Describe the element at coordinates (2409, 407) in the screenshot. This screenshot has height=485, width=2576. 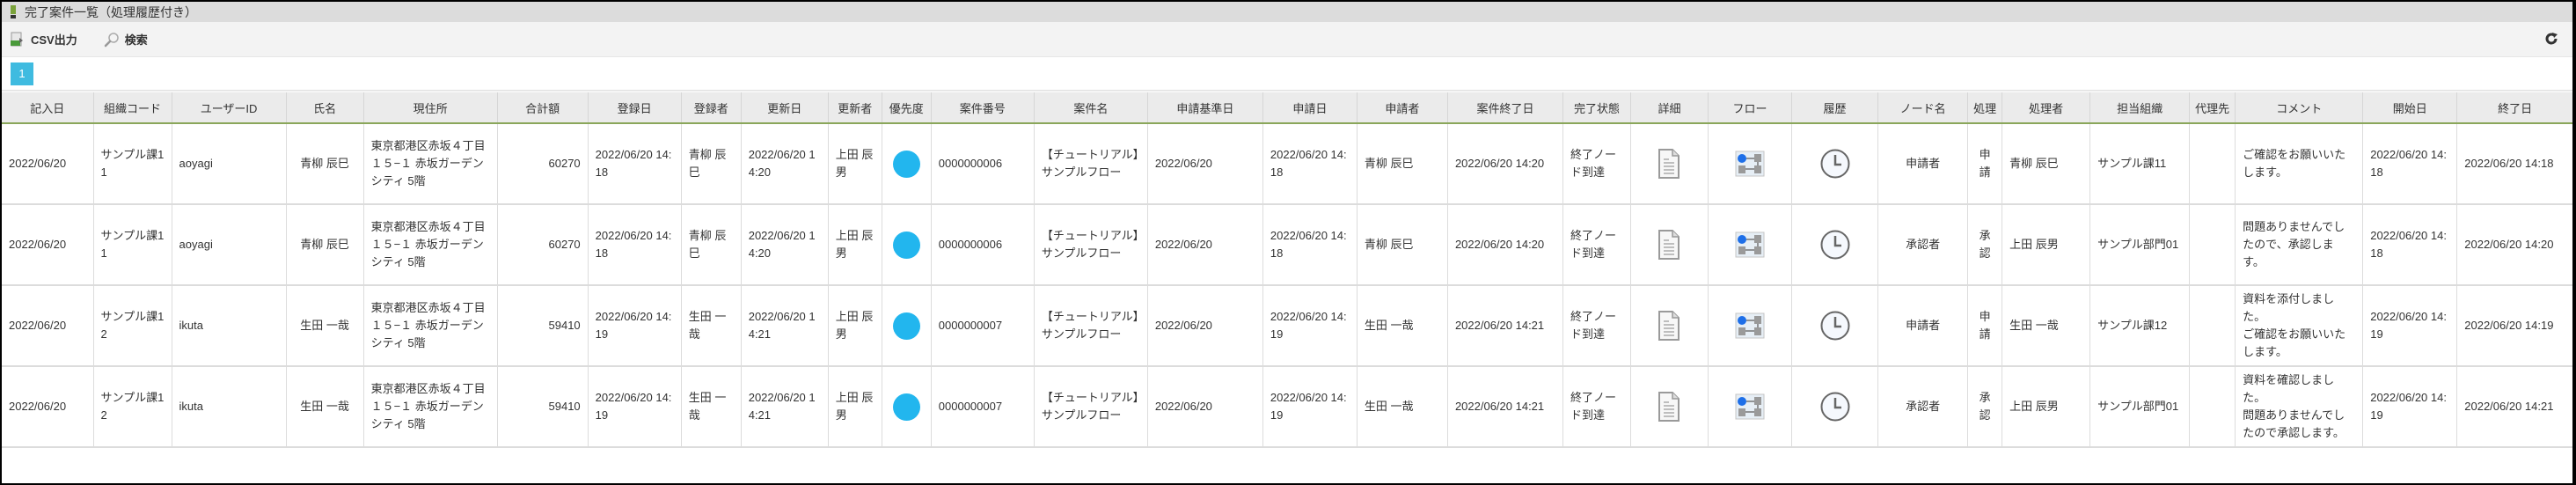
I see `start-date-cell: 2022/06/20 14:19` at that location.